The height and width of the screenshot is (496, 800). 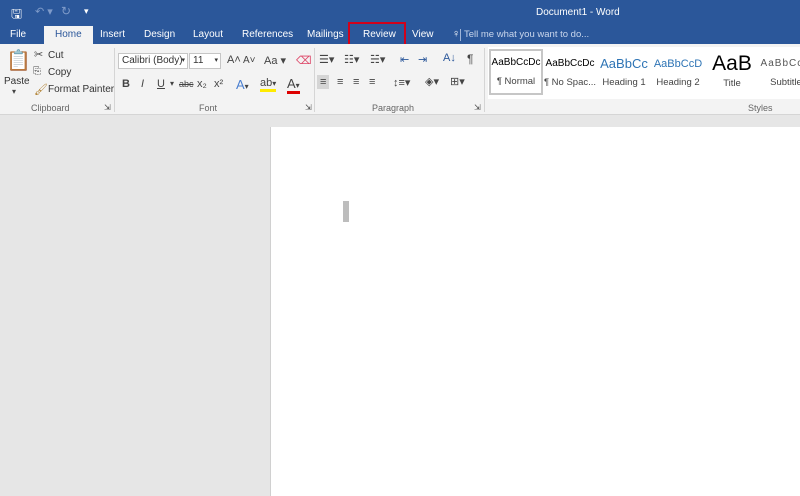 What do you see at coordinates (18, 60) in the screenshot?
I see `paste-icon: 📋` at bounding box center [18, 60].